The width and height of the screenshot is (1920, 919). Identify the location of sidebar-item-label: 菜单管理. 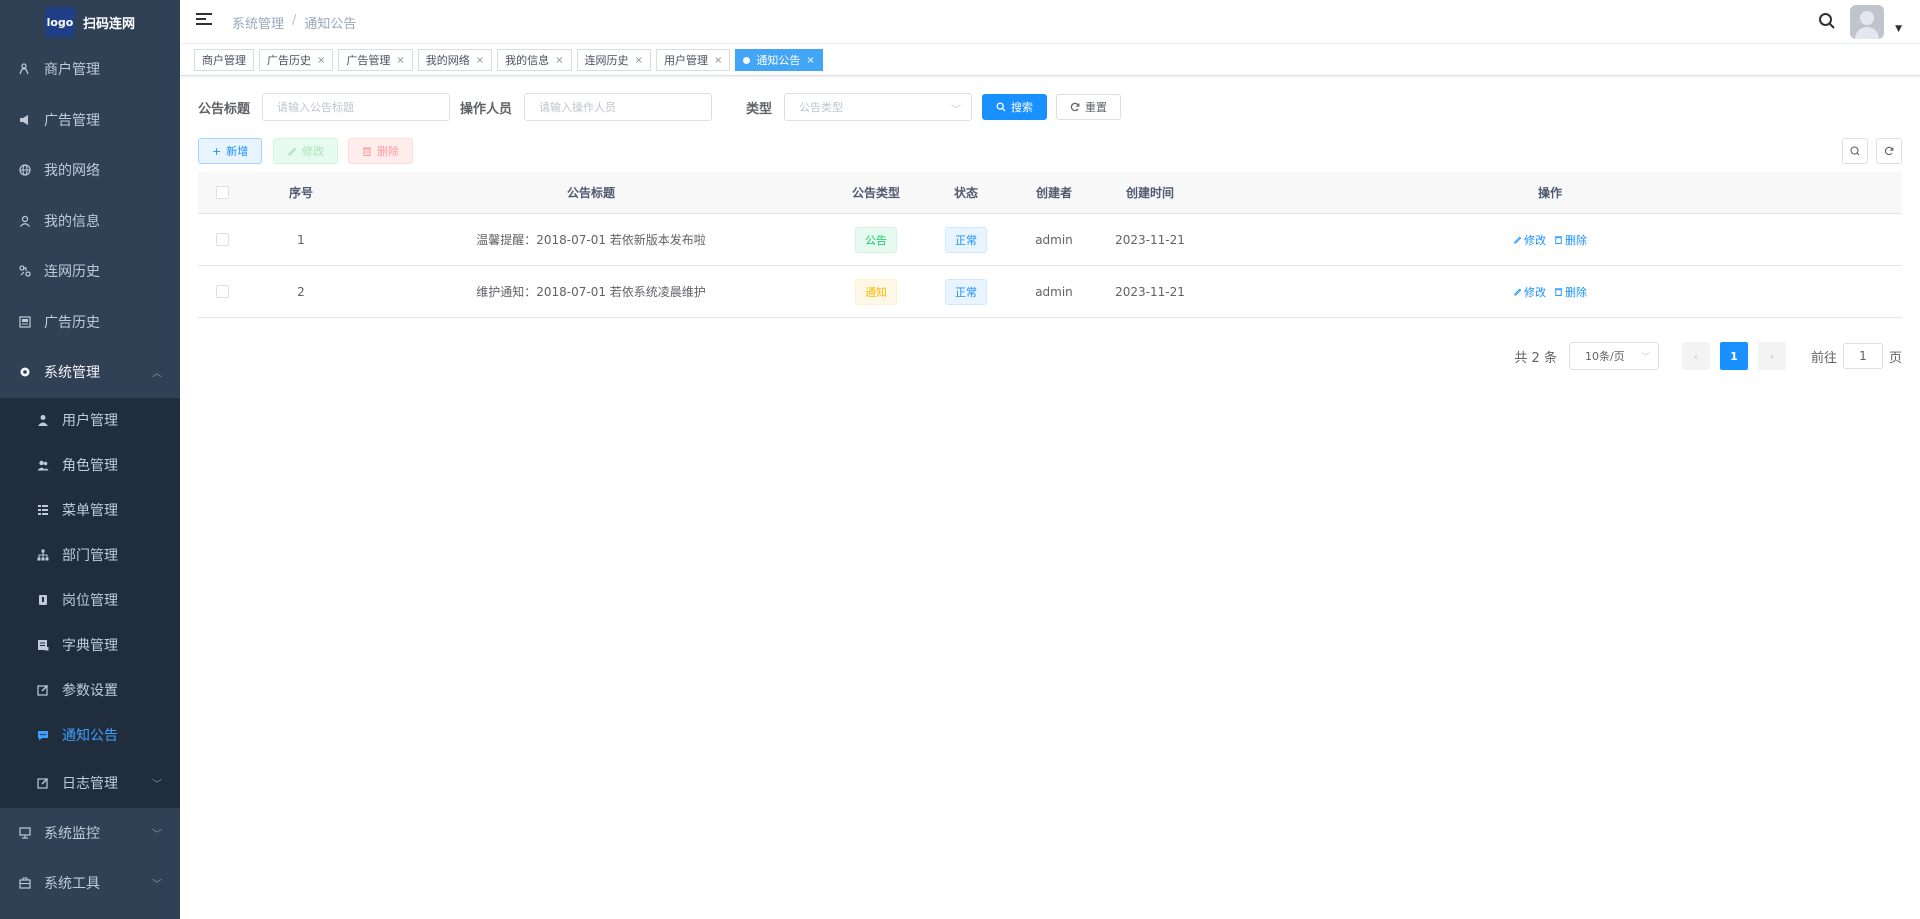
(90, 511).